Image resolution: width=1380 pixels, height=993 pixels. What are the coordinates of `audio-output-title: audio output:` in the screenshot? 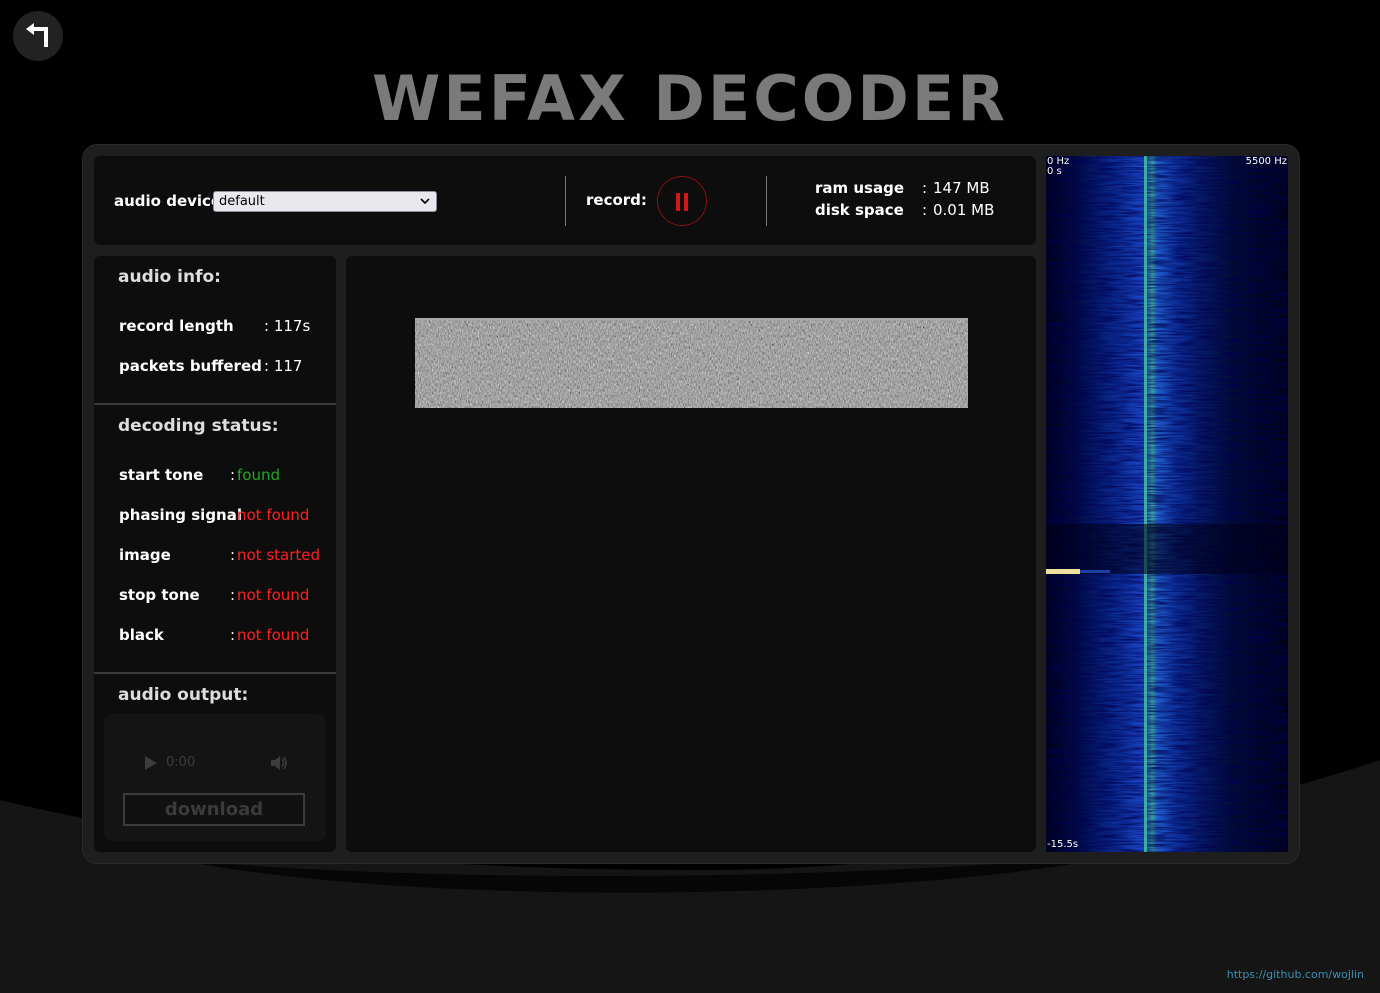 It's located at (183, 695).